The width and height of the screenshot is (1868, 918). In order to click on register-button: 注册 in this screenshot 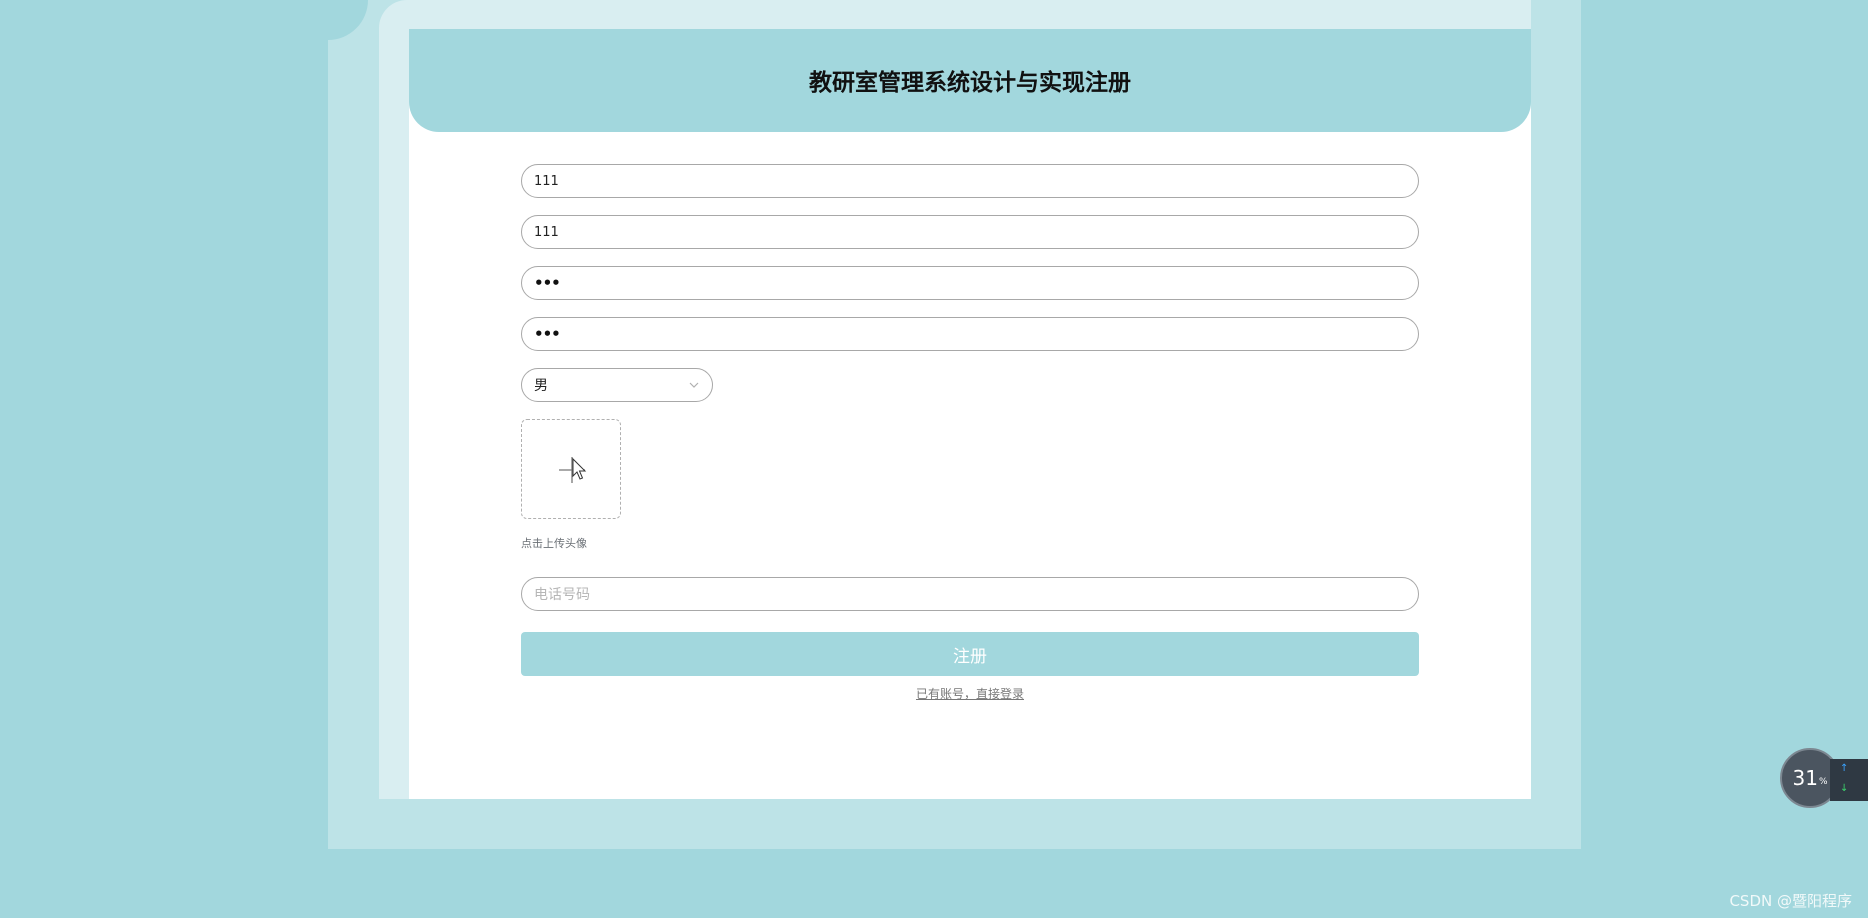, I will do `click(970, 654)`.